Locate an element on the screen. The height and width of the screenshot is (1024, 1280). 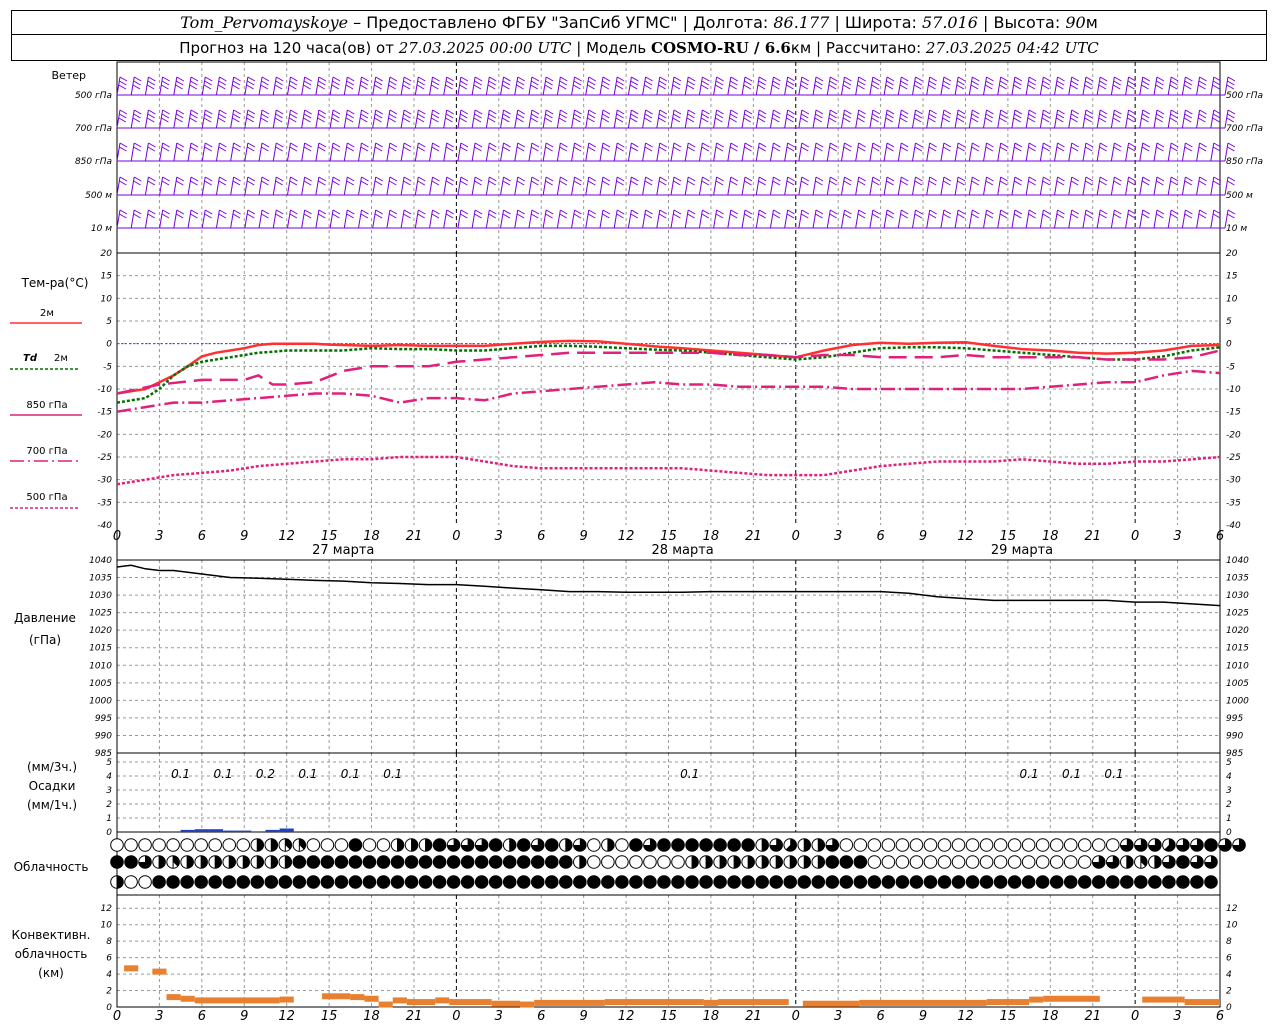
pressure-ytick-left: 1010 is located at coordinates (100, 666).